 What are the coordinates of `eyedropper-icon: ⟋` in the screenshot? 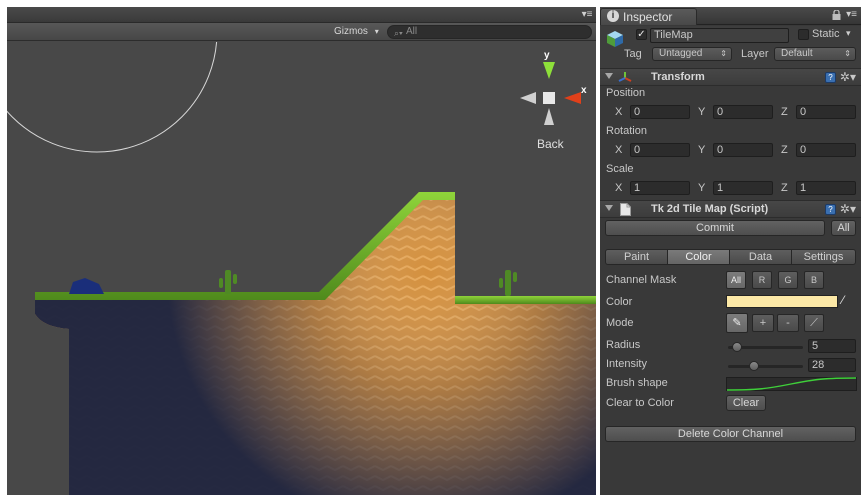 It's located at (814, 323).